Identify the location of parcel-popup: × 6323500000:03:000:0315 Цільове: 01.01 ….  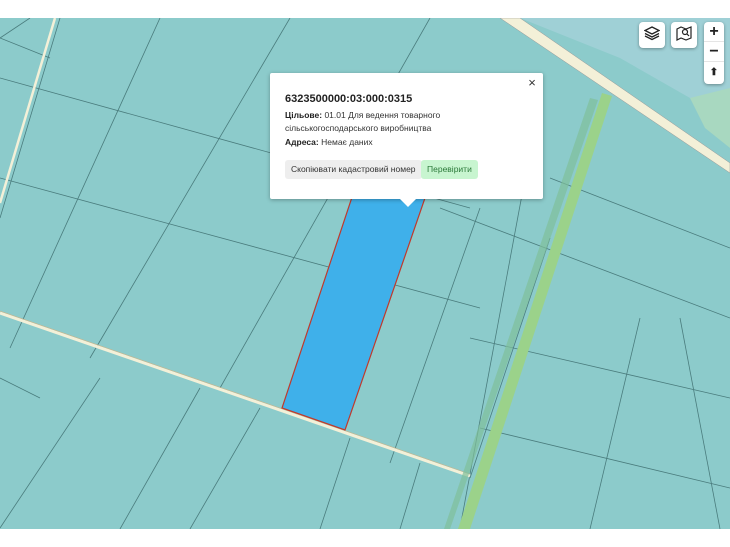
(406, 140).